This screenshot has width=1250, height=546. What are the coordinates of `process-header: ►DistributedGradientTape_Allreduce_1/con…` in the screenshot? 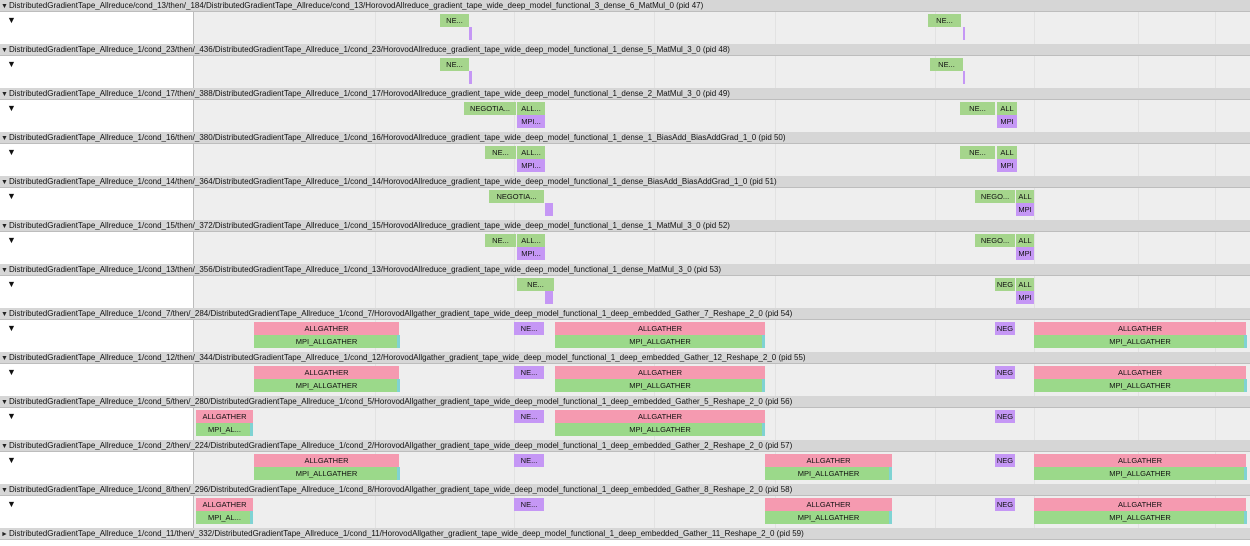 It's located at (625, 534).